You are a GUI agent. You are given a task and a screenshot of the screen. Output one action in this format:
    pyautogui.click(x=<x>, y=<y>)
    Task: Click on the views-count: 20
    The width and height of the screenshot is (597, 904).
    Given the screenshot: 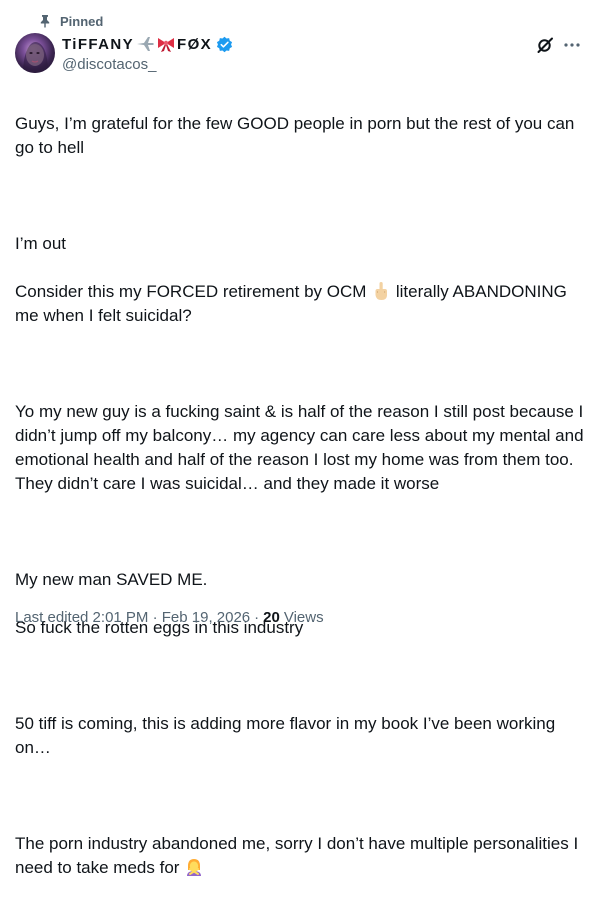 What is the action you would take?
    pyautogui.click(x=271, y=617)
    